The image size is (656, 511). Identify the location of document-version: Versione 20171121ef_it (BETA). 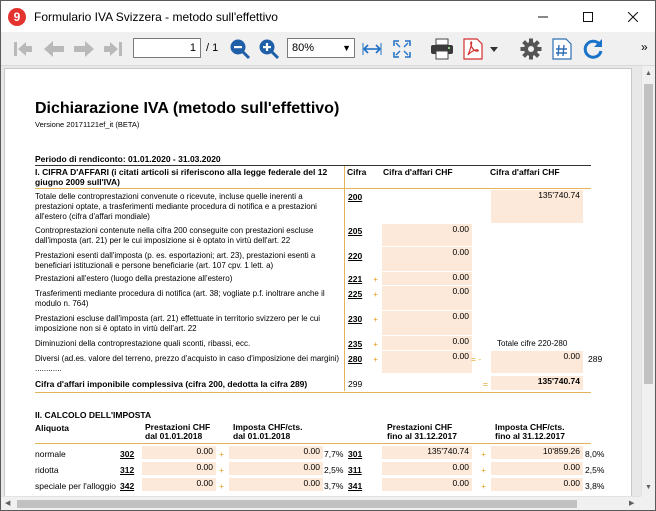
(87, 124).